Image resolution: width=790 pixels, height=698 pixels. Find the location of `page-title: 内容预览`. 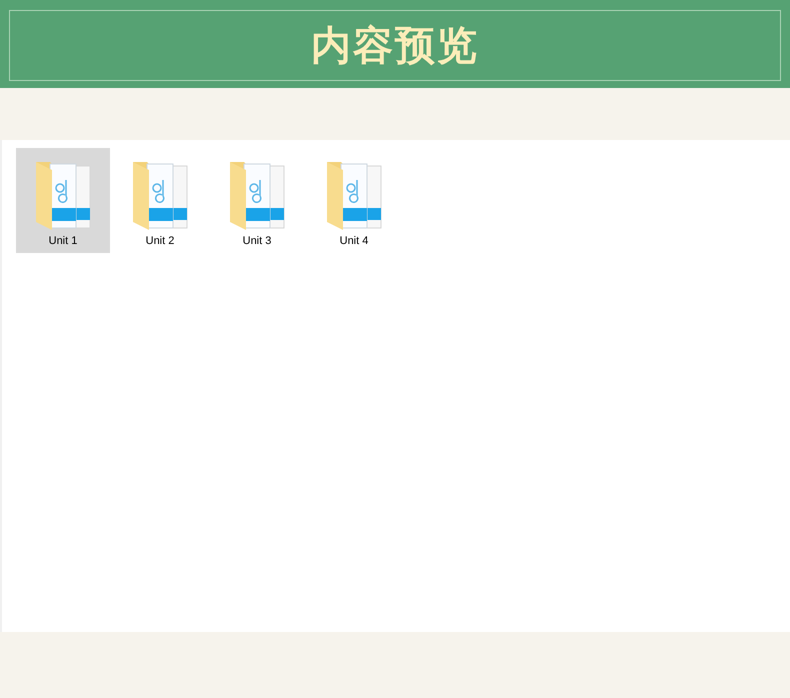

page-title: 内容预览 is located at coordinates (395, 45).